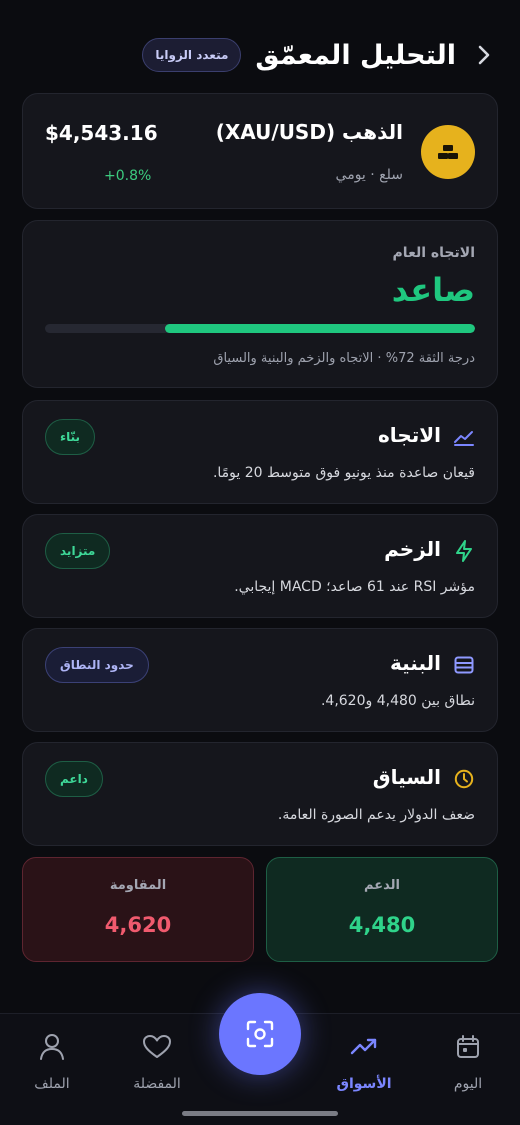  Describe the element at coordinates (412, 549) in the screenshot. I see `metric-title: الزخم` at that location.